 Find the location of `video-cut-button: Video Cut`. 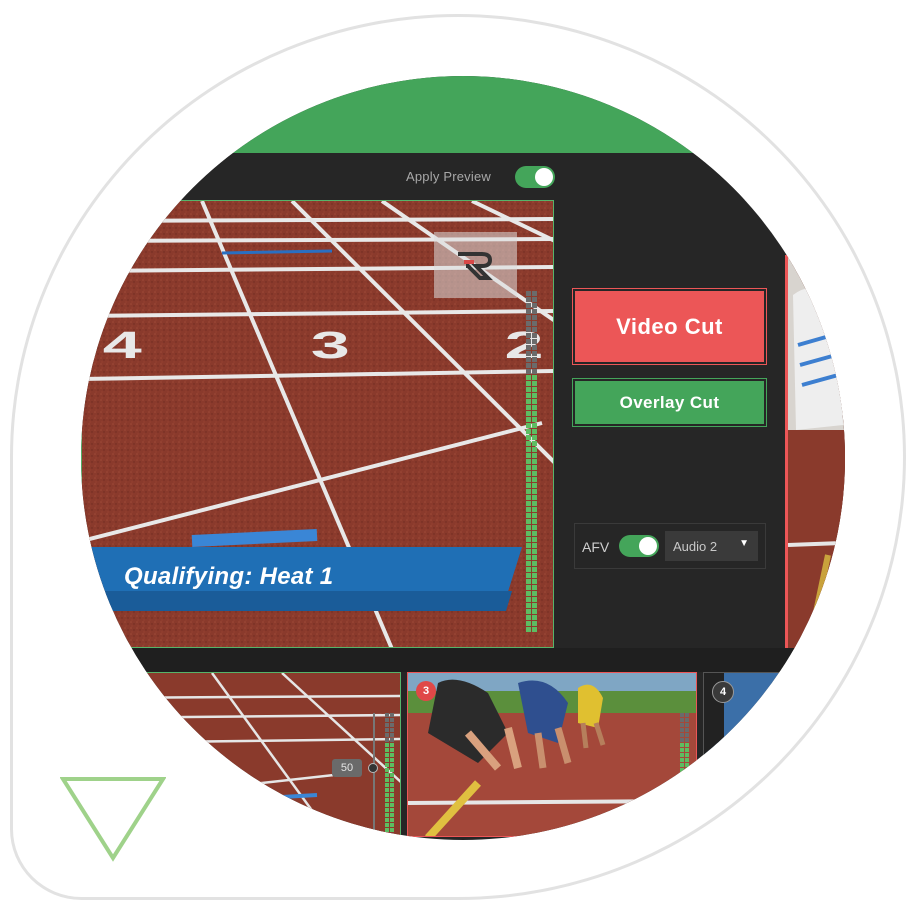

video-cut-button: Video Cut is located at coordinates (669, 326).